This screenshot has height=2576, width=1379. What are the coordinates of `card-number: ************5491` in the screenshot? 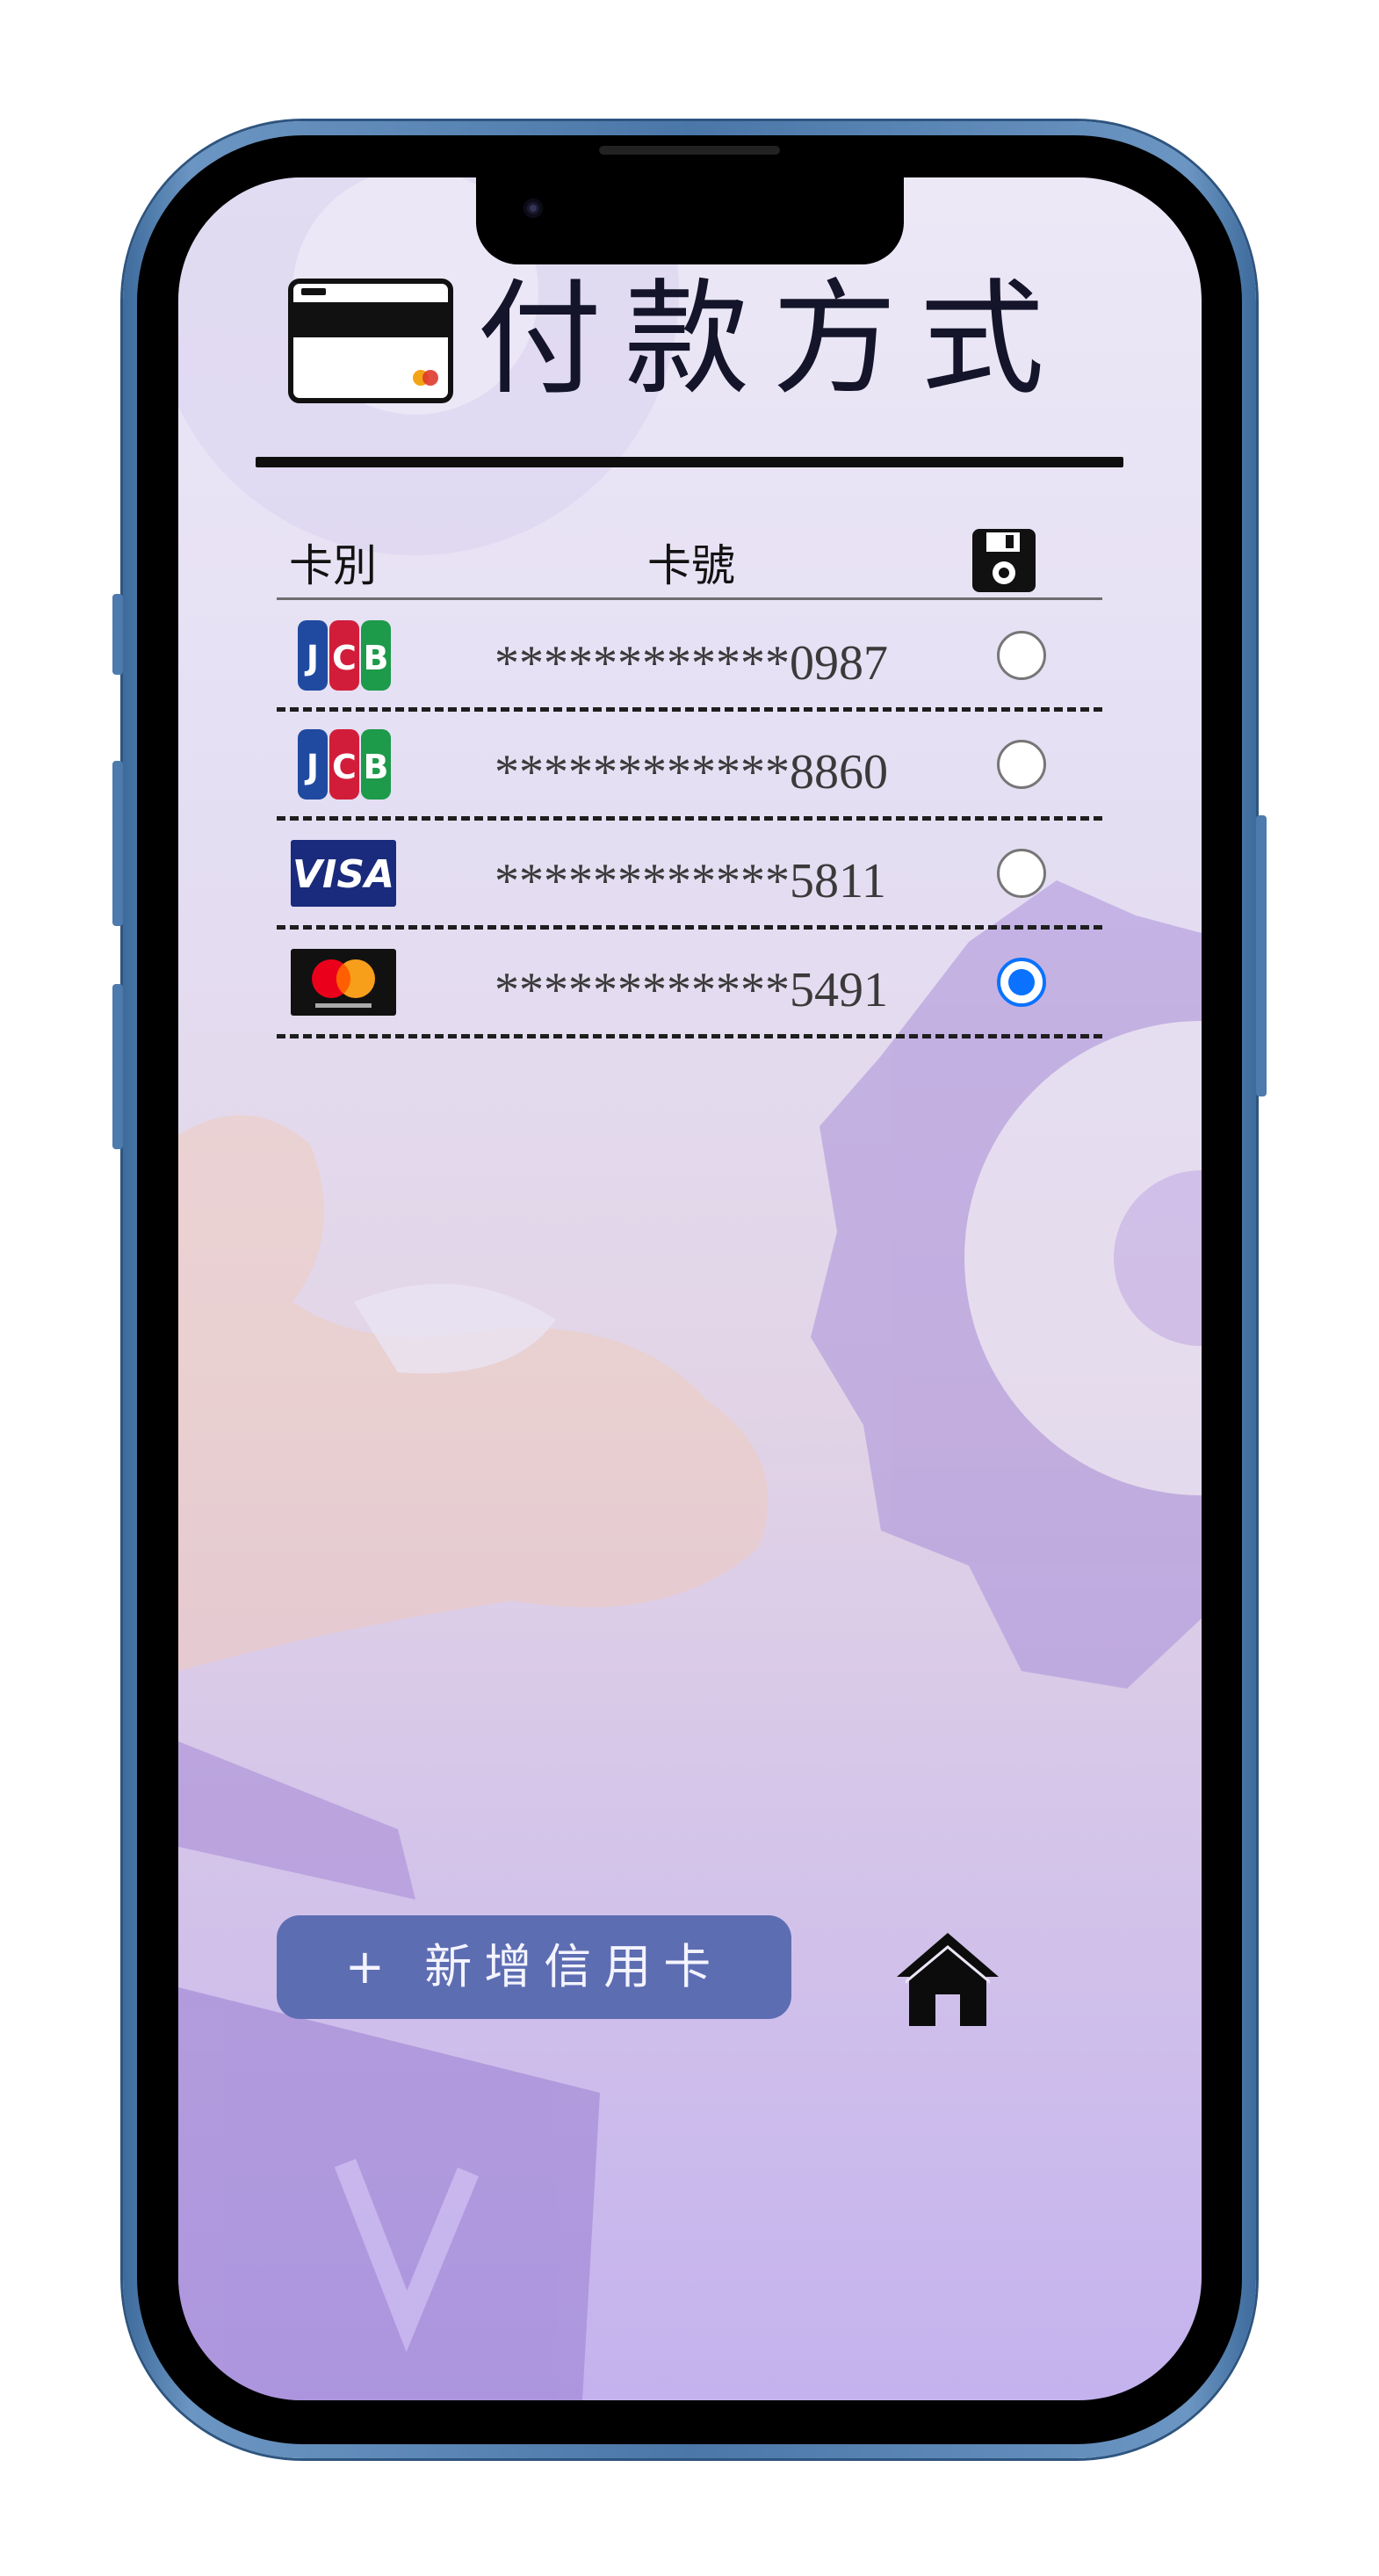 It's located at (691, 990).